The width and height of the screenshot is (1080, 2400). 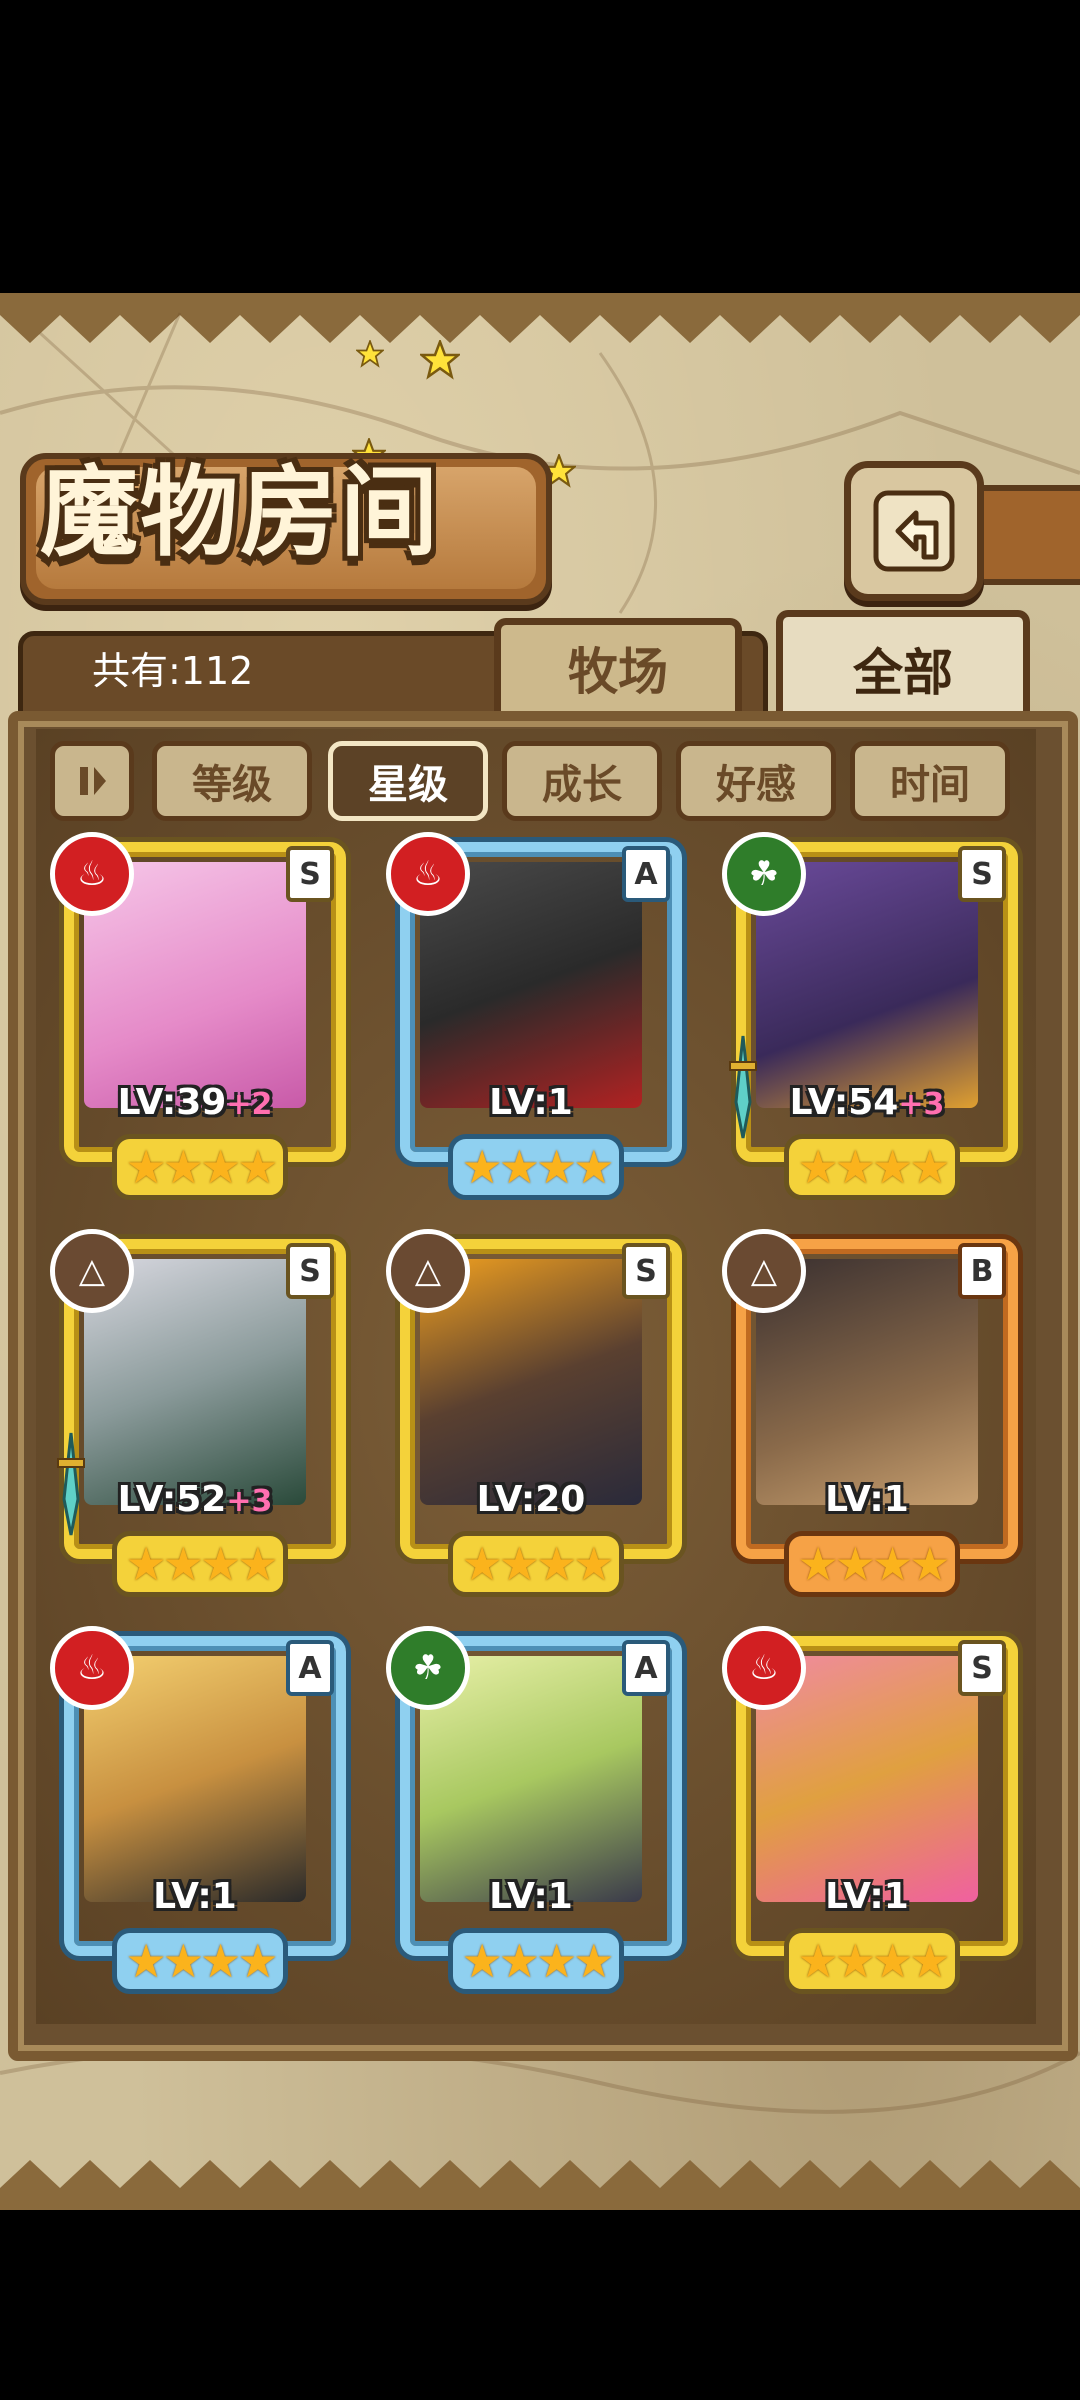 What do you see at coordinates (618, 671) in the screenshot?
I see `tab-label: 牧场` at bounding box center [618, 671].